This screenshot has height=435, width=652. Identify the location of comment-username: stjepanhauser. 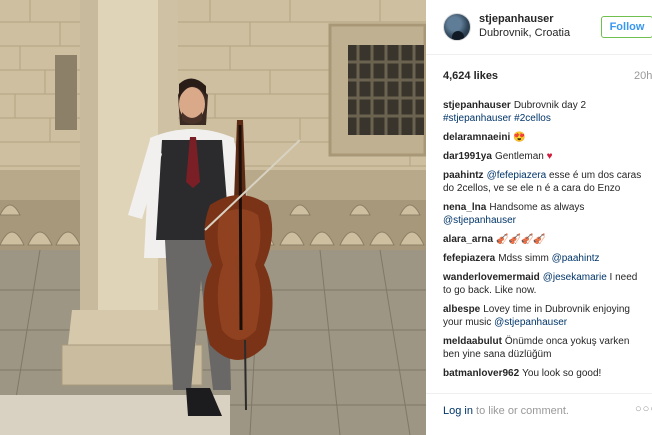
(477, 105).